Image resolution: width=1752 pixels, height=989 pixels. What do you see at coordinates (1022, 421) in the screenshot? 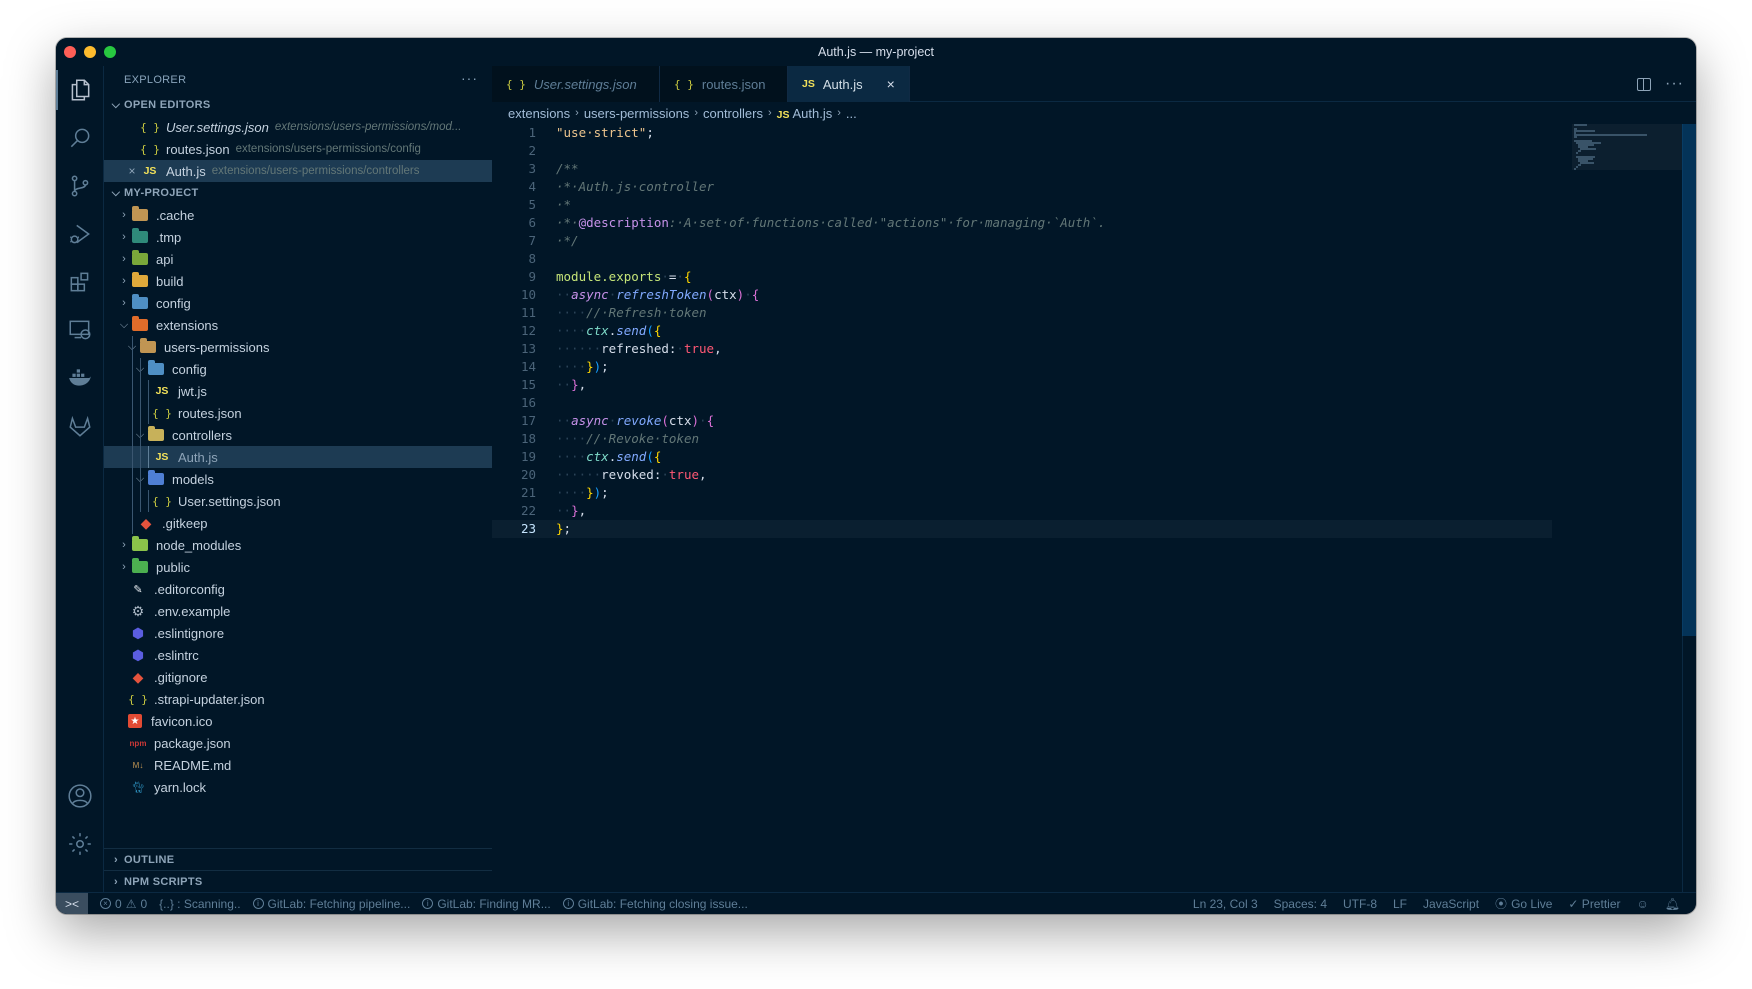
I see `code-line: 17 ··async·revoke(ctx)·{` at bounding box center [1022, 421].